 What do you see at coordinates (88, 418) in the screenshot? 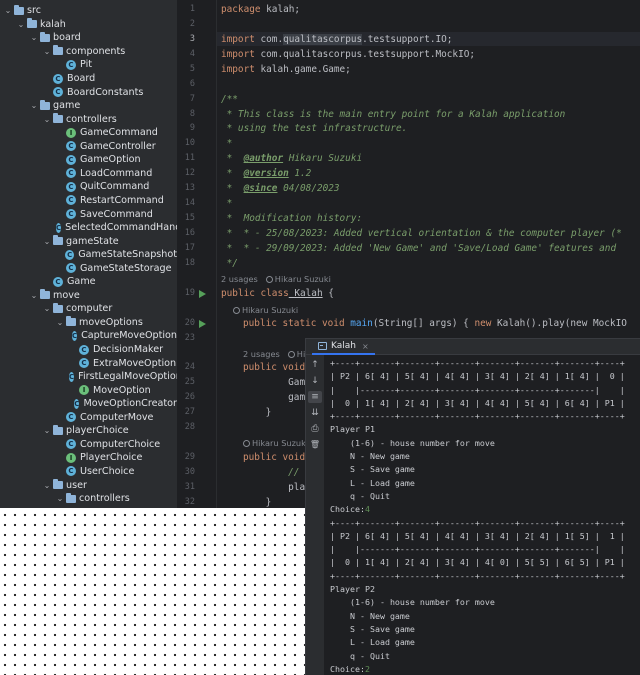
I see `tree-file-ComputerMove: C ComputerMove` at bounding box center [88, 418].